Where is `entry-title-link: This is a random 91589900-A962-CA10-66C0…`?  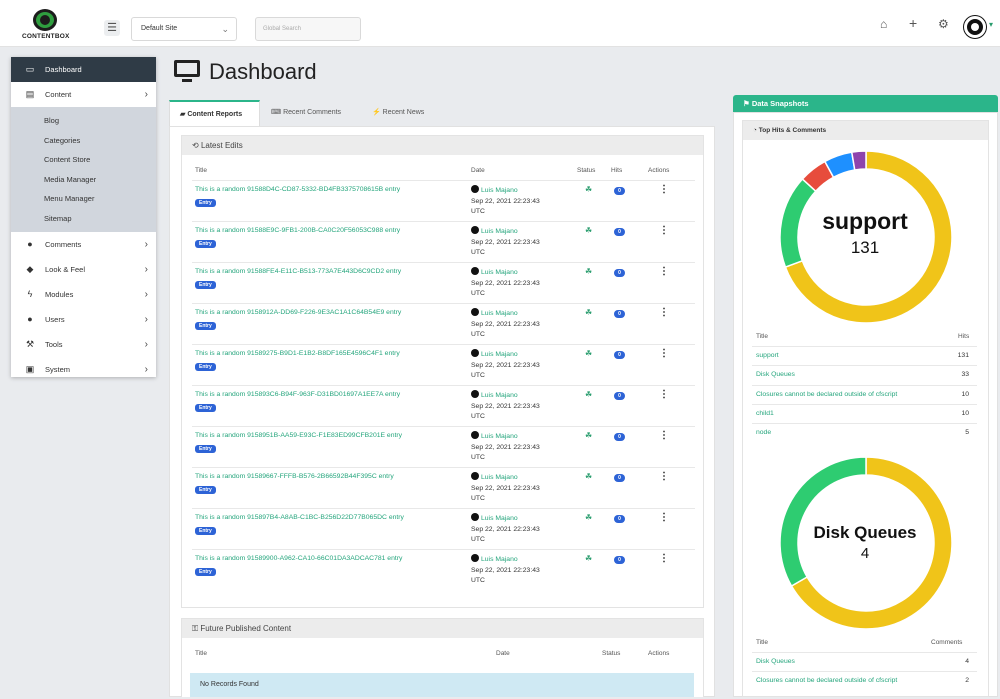
entry-title-link: This is a random 91589900-A962-CA10-66C0… is located at coordinates (298, 558).